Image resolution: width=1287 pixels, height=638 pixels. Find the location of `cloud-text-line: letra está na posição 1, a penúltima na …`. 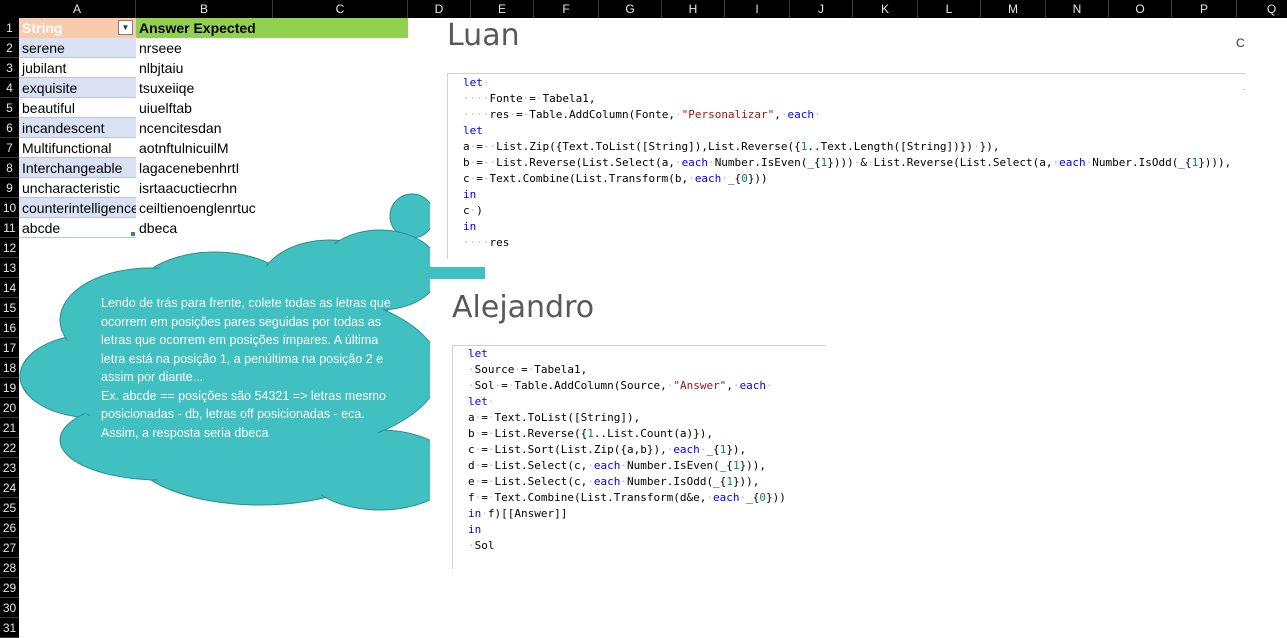

cloud-text-line: letra está na posição 1, a penúltima na … is located at coordinates (242, 358).